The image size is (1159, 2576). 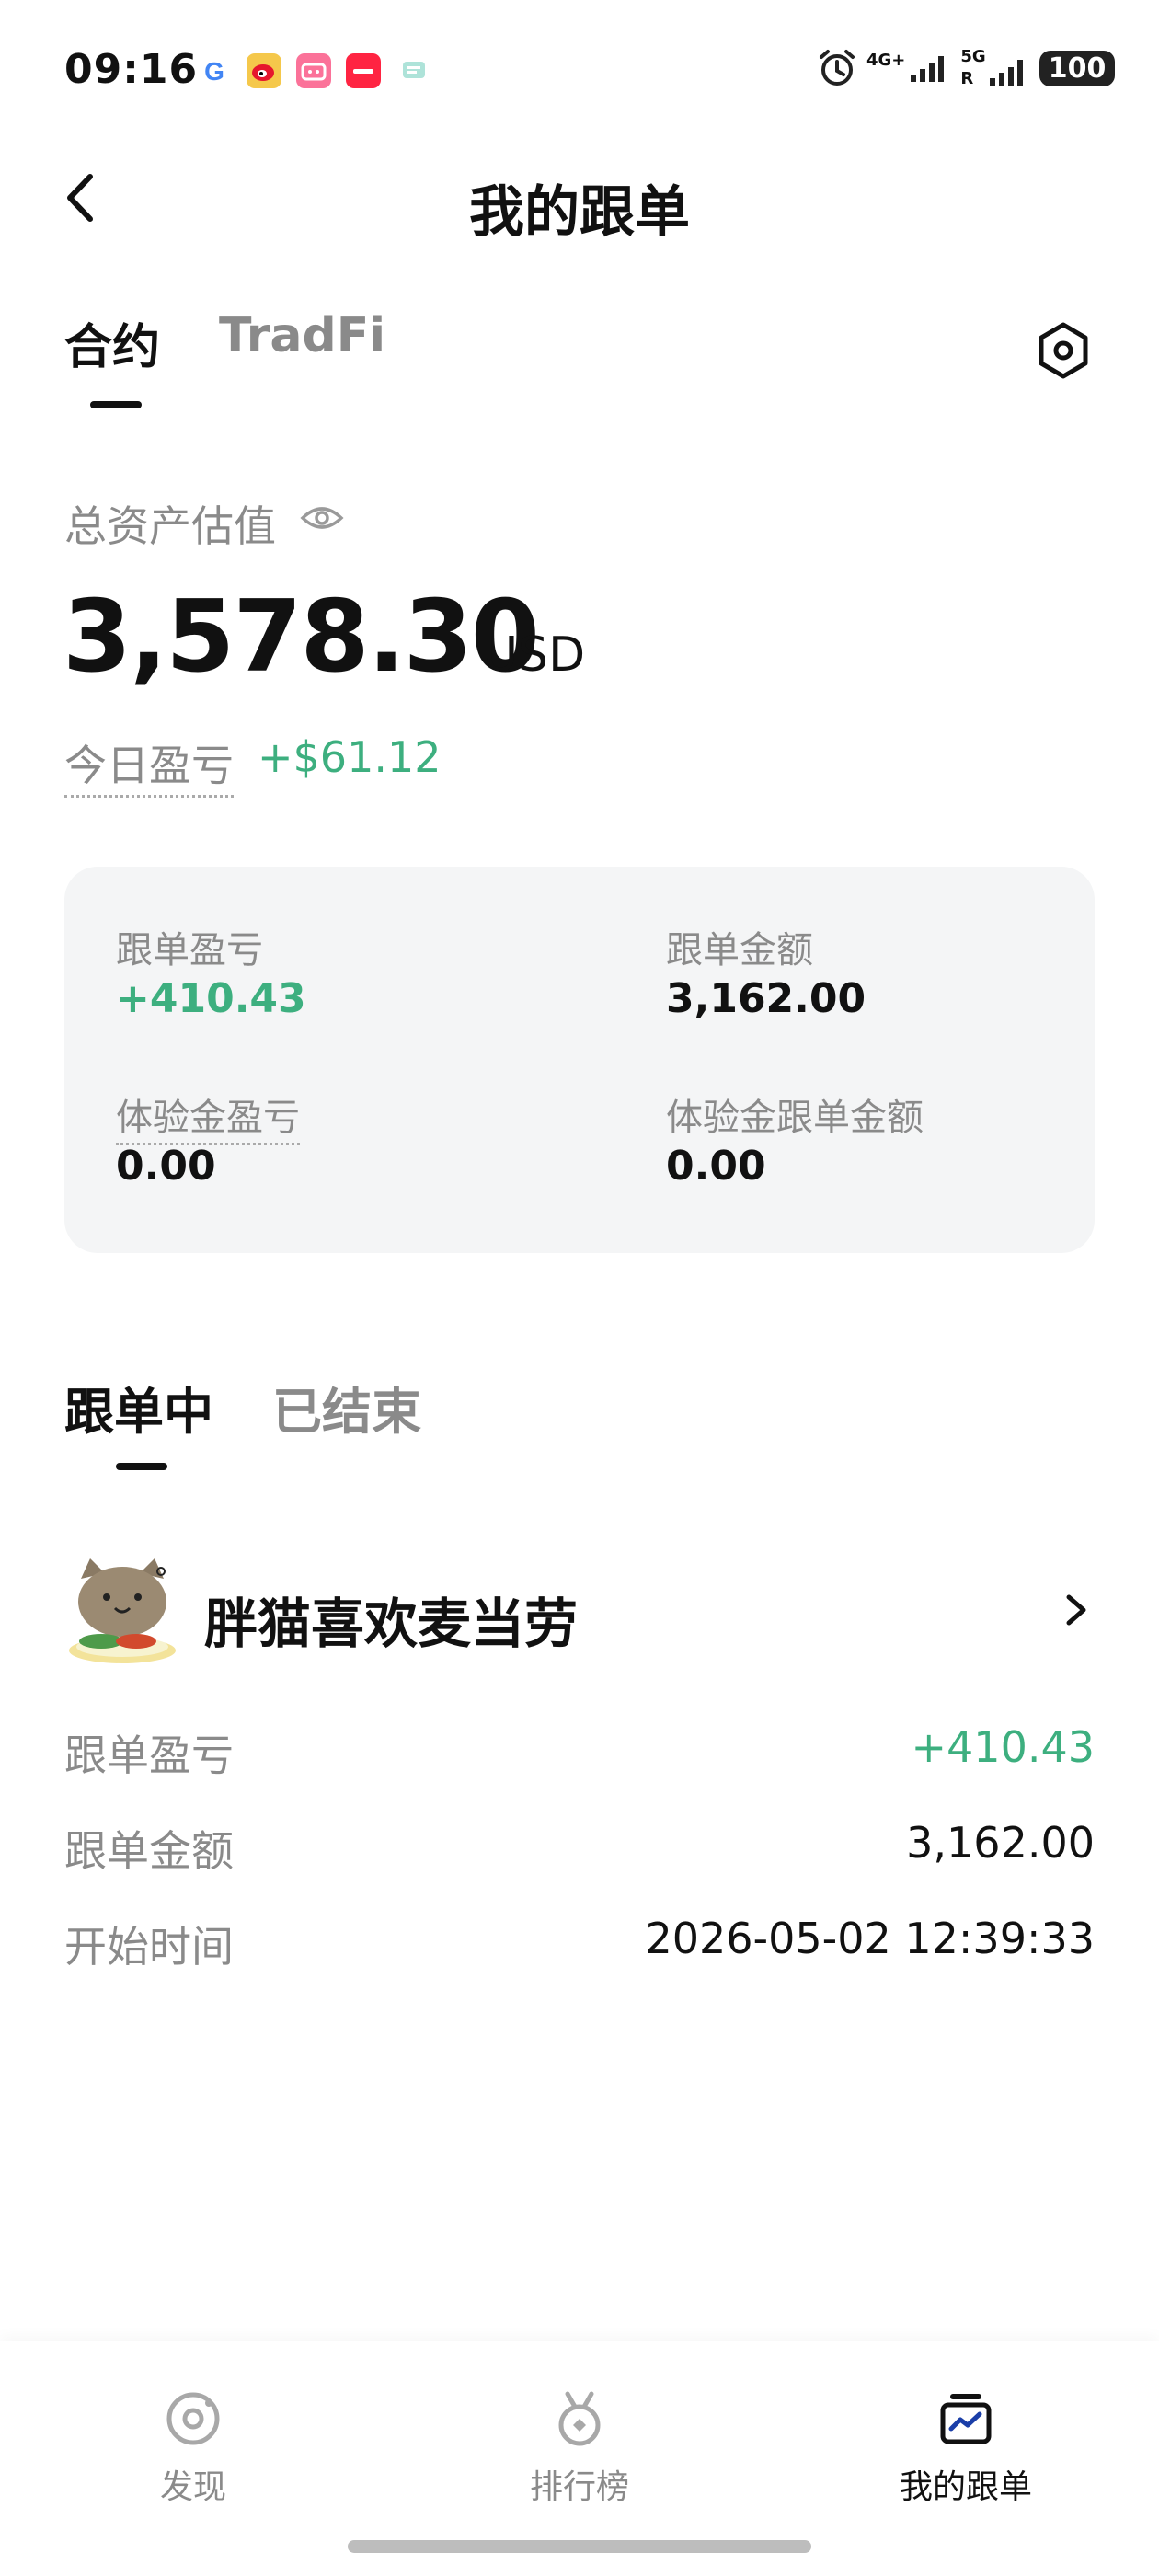 I want to click on today-pnl-value: +$61.12, so click(x=350, y=757).